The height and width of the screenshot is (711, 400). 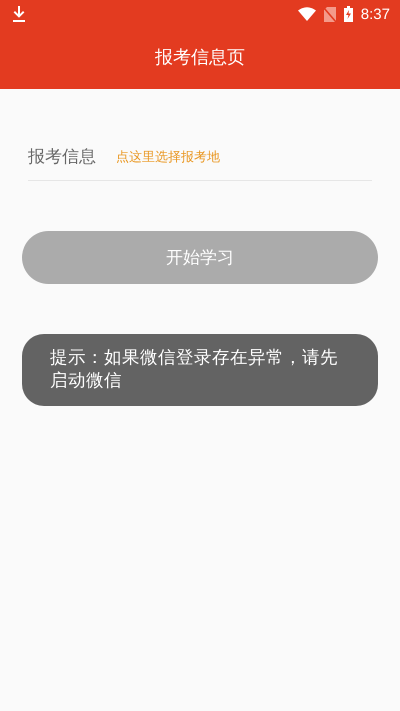 What do you see at coordinates (375, 14) in the screenshot?
I see `status-time: 8:37` at bounding box center [375, 14].